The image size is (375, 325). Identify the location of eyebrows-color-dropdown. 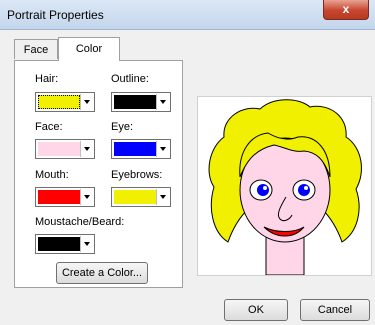
(141, 197).